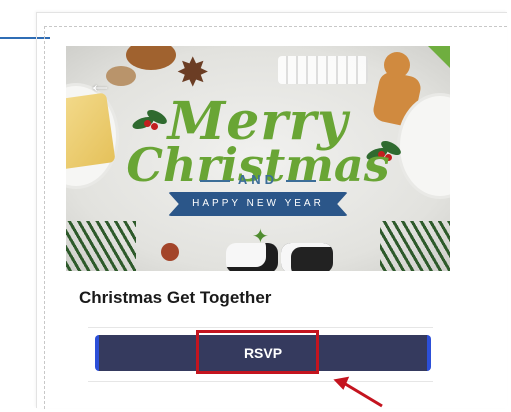 The width and height of the screenshot is (511, 412). Describe the element at coordinates (260, 327) in the screenshot. I see `divider` at that location.